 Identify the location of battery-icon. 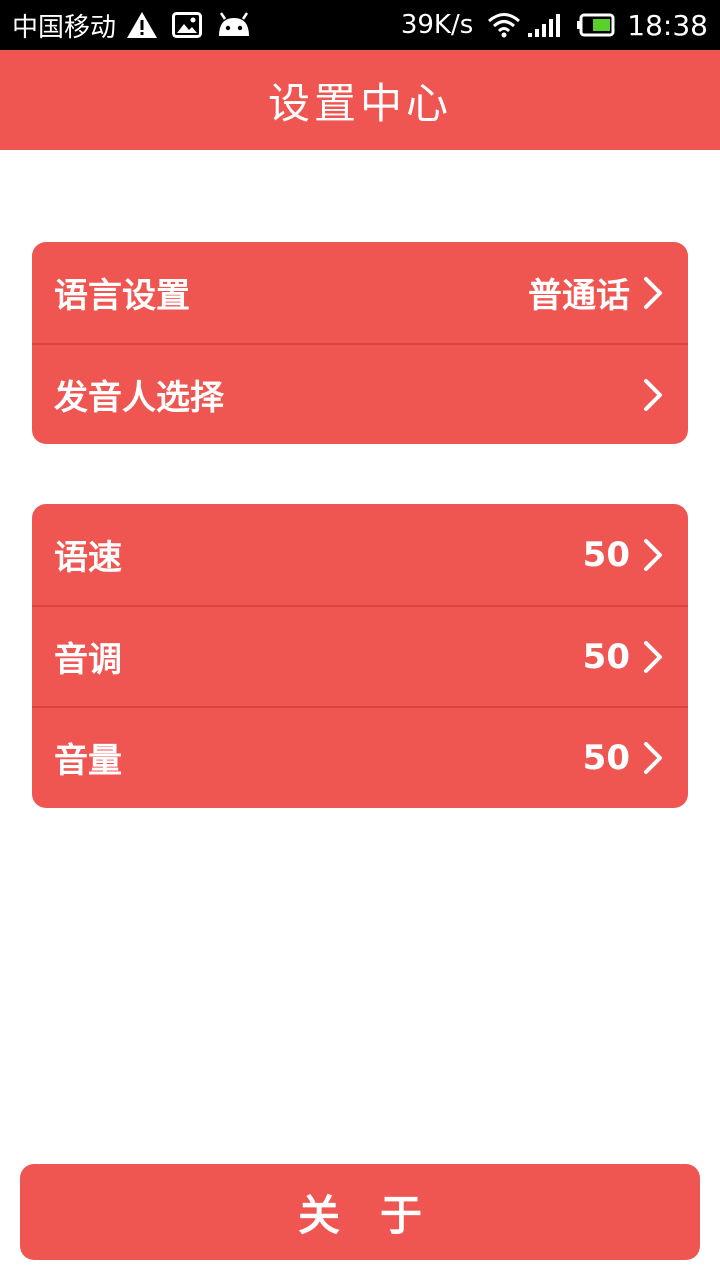
(596, 25).